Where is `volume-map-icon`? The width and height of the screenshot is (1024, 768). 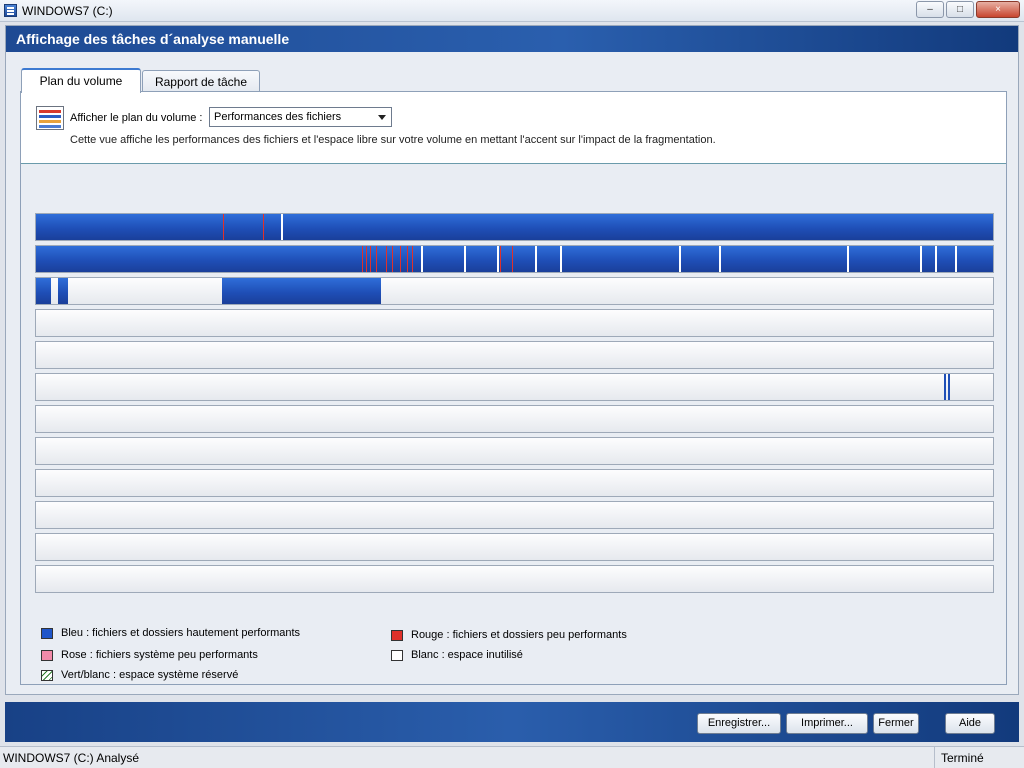
volume-map-icon is located at coordinates (50, 118).